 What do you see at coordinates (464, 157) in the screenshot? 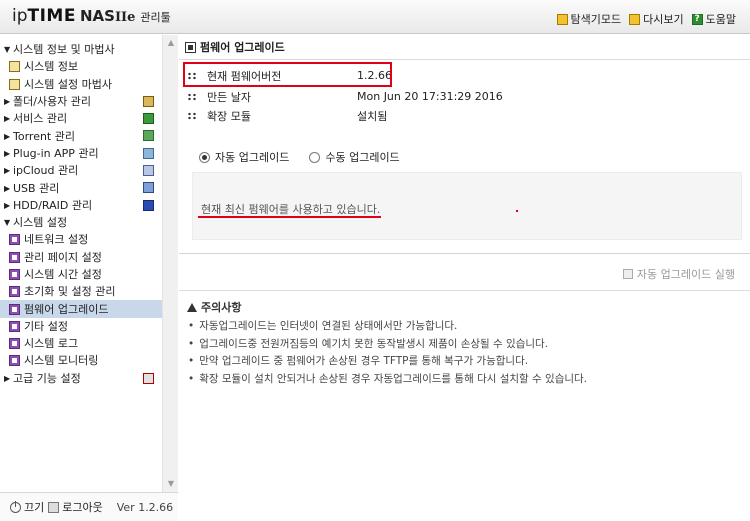
I see `upgrade-mode-selector: 자동 업그레이드 수동 업그레이드` at bounding box center [464, 157].